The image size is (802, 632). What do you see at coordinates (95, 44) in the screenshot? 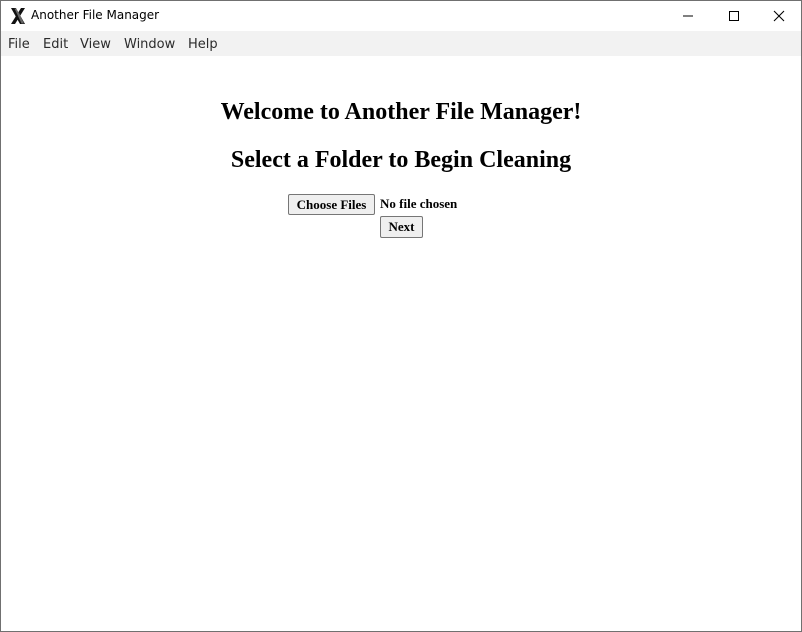
I see `menu-view: View` at bounding box center [95, 44].